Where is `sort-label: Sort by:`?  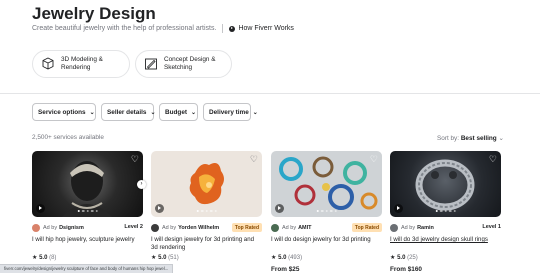 sort-label: Sort by: is located at coordinates (448, 138).